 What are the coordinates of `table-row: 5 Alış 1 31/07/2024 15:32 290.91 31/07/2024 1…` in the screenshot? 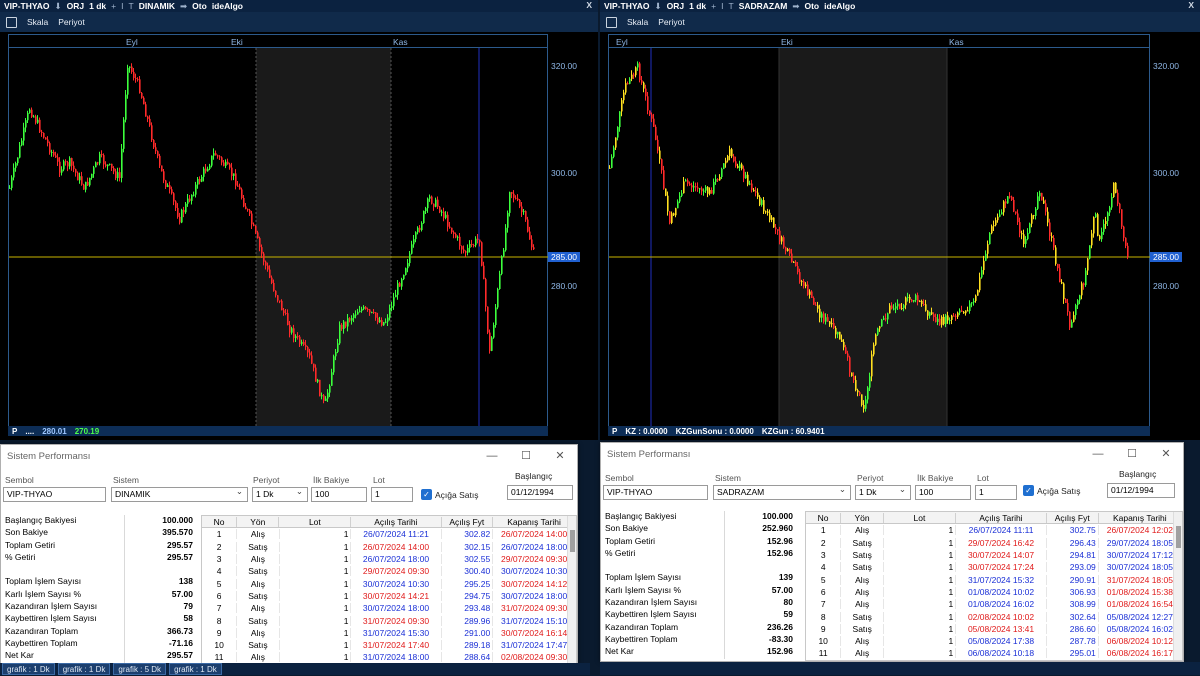 It's located at (994, 579).